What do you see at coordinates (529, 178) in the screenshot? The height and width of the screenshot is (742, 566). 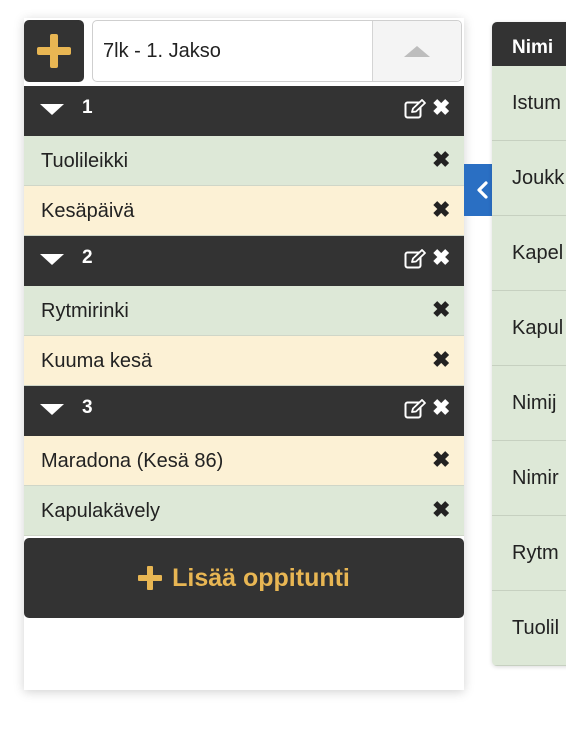 I see `table-row: Joukk` at bounding box center [529, 178].